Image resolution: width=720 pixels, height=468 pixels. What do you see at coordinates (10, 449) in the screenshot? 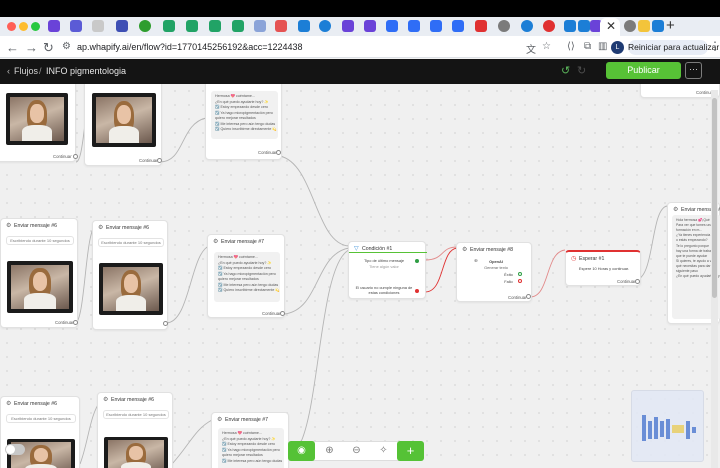
I see `canvas-toggle-knob` at bounding box center [10, 449].